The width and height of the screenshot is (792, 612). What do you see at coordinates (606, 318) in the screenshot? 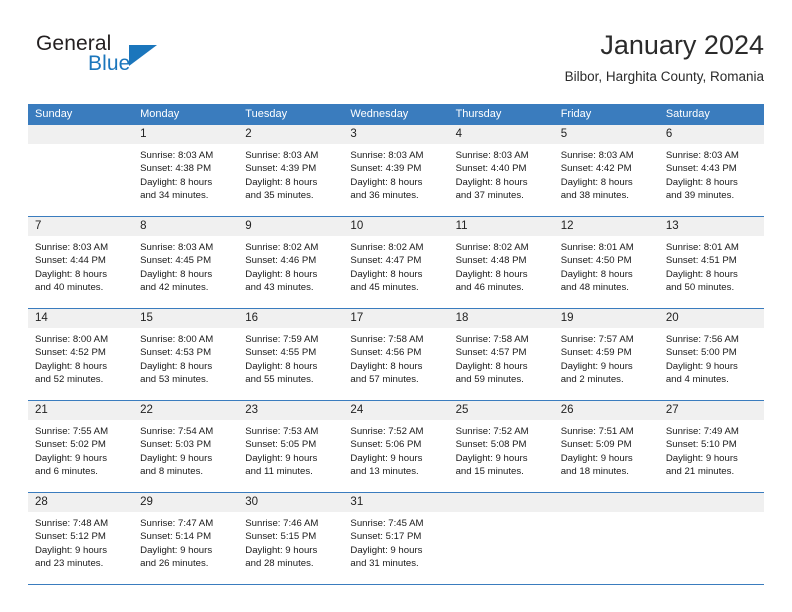
I see `day-number-band: 19` at bounding box center [606, 318].